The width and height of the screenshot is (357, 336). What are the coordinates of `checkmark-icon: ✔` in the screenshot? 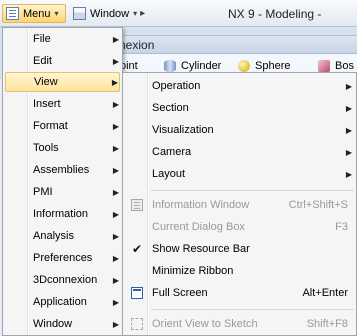 It's located at (137, 249).